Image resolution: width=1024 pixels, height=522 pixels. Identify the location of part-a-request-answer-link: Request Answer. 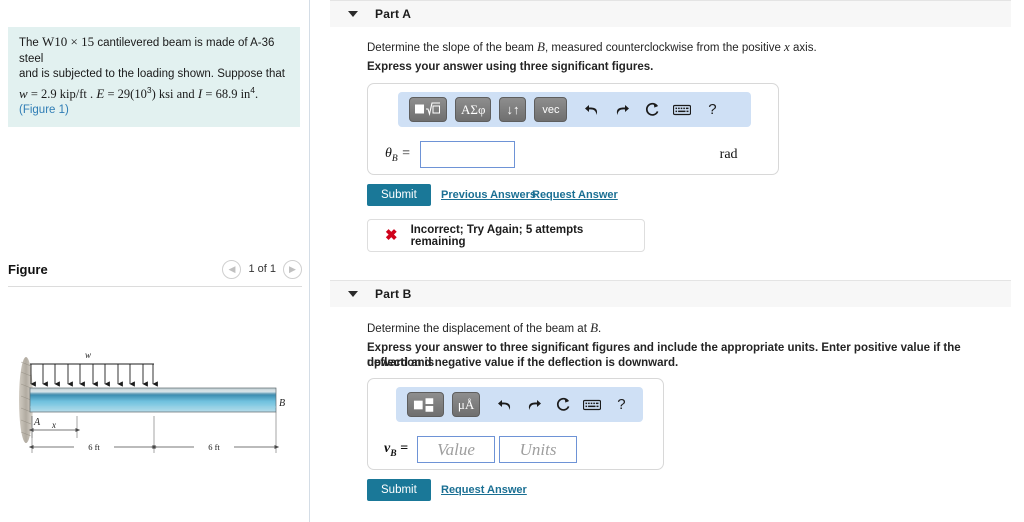
(575, 195).